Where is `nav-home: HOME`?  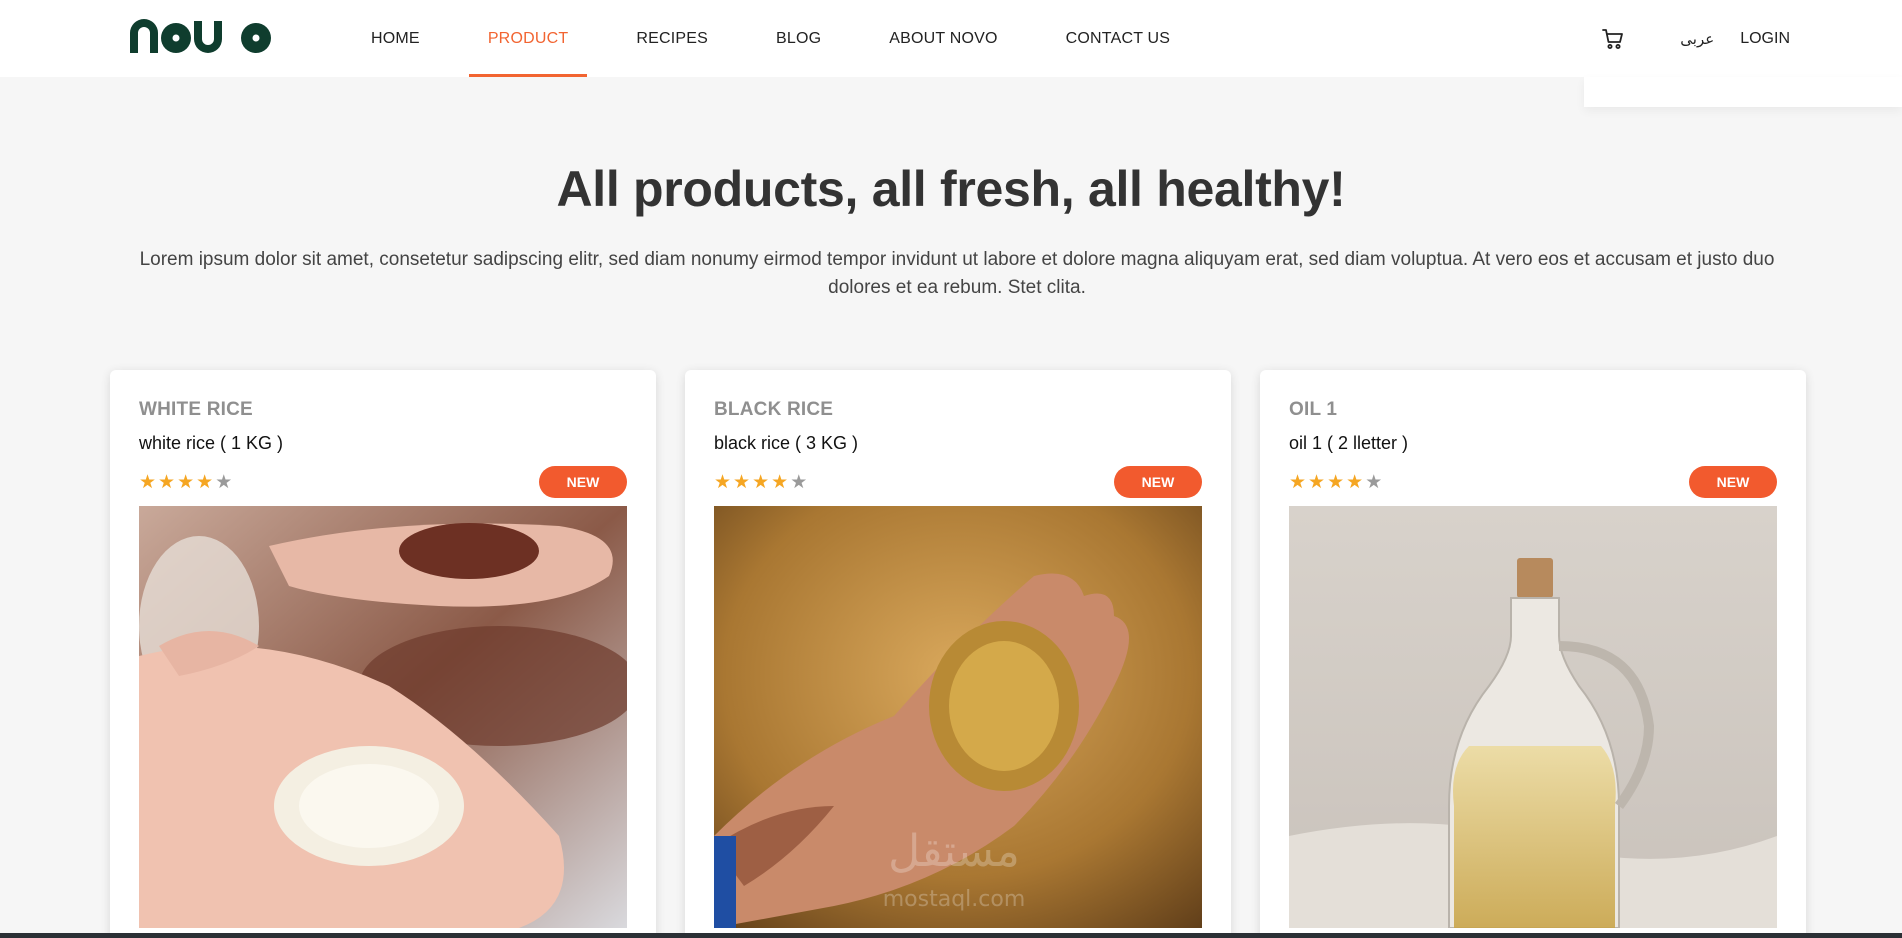 nav-home: HOME is located at coordinates (395, 38).